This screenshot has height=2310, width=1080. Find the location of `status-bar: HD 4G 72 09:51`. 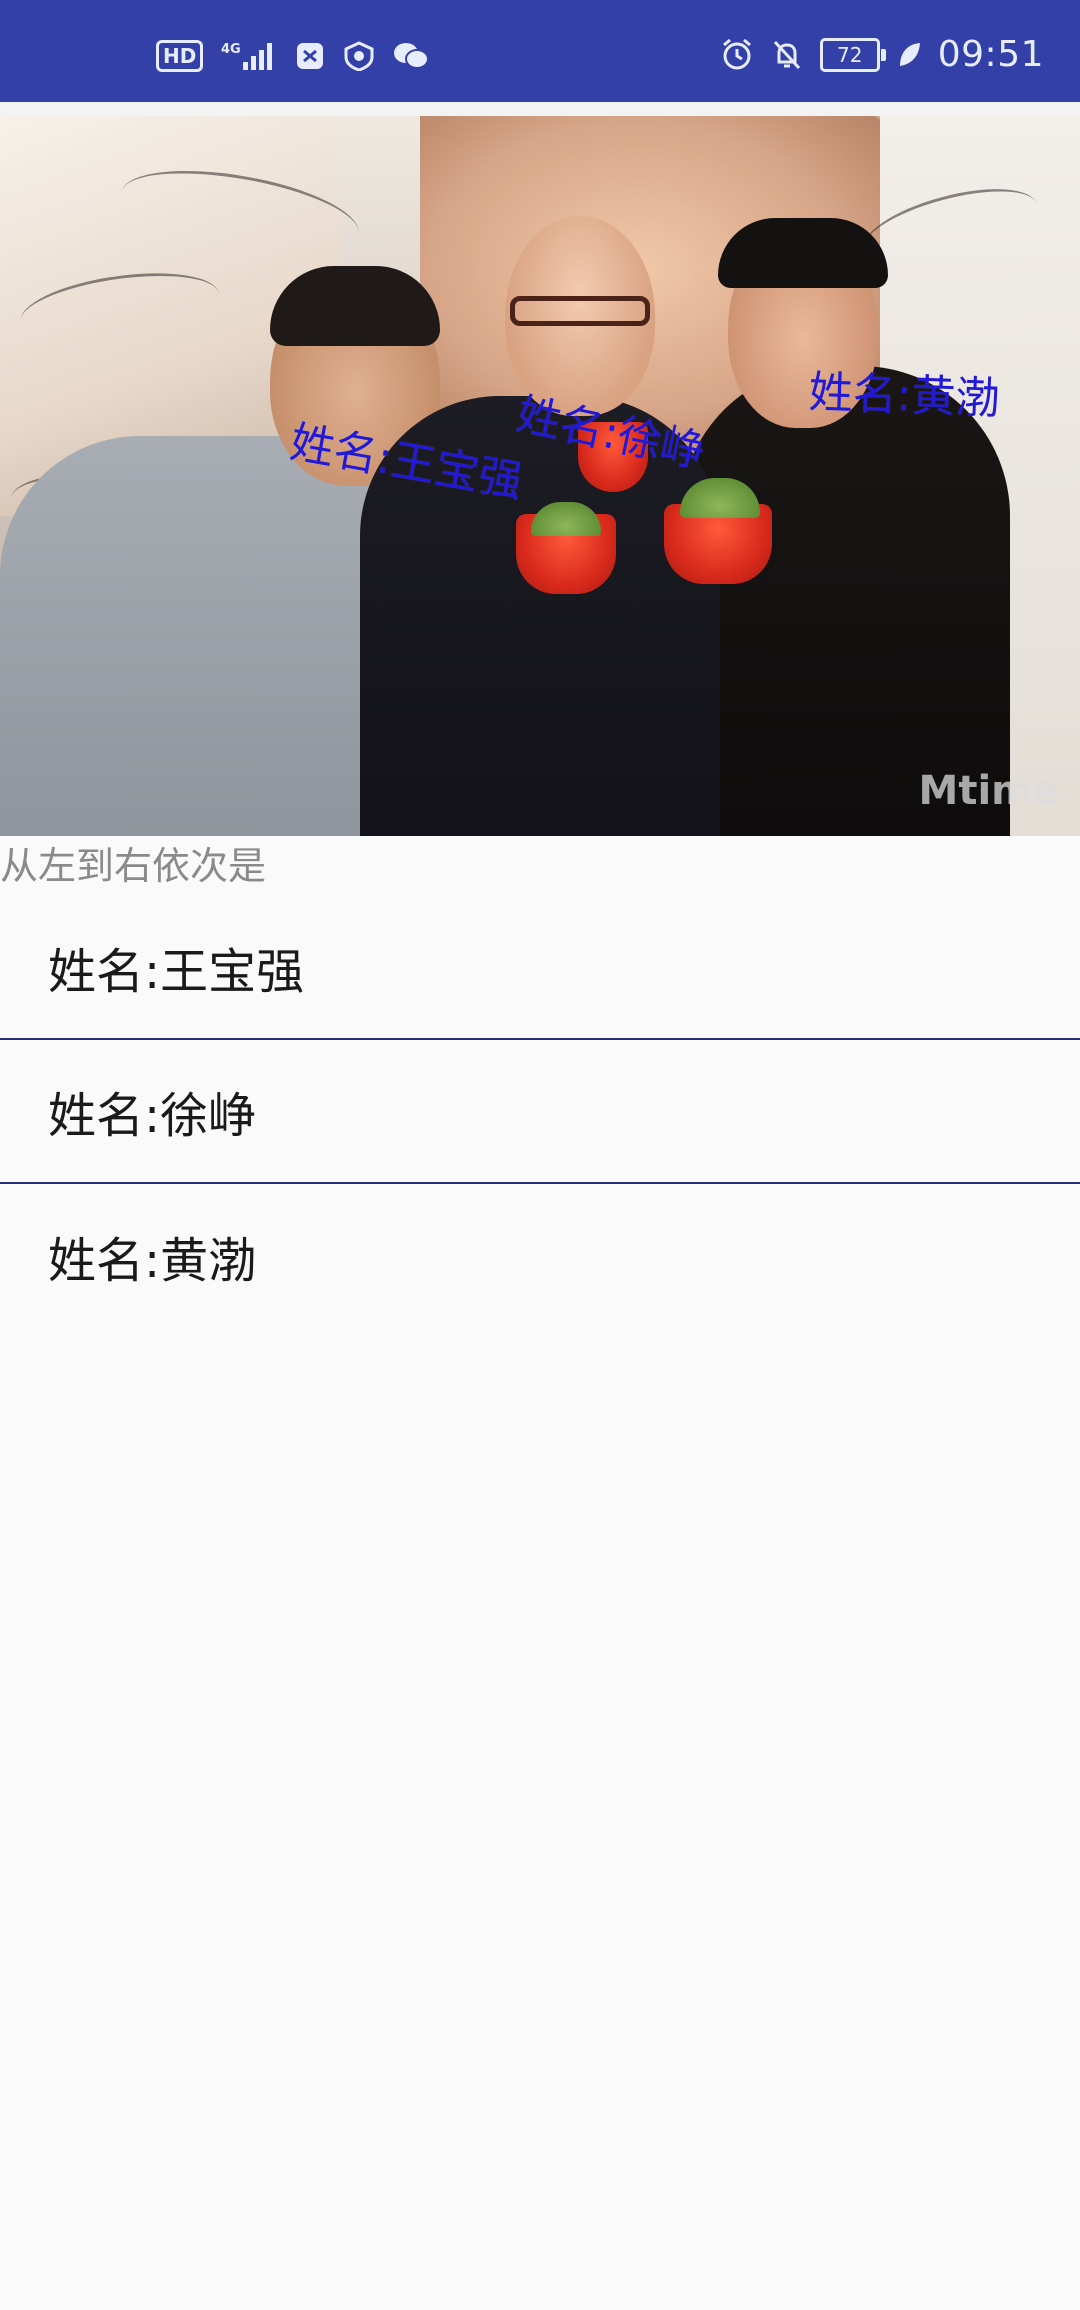

status-bar: HD 4G 72 09:51 is located at coordinates (540, 51).